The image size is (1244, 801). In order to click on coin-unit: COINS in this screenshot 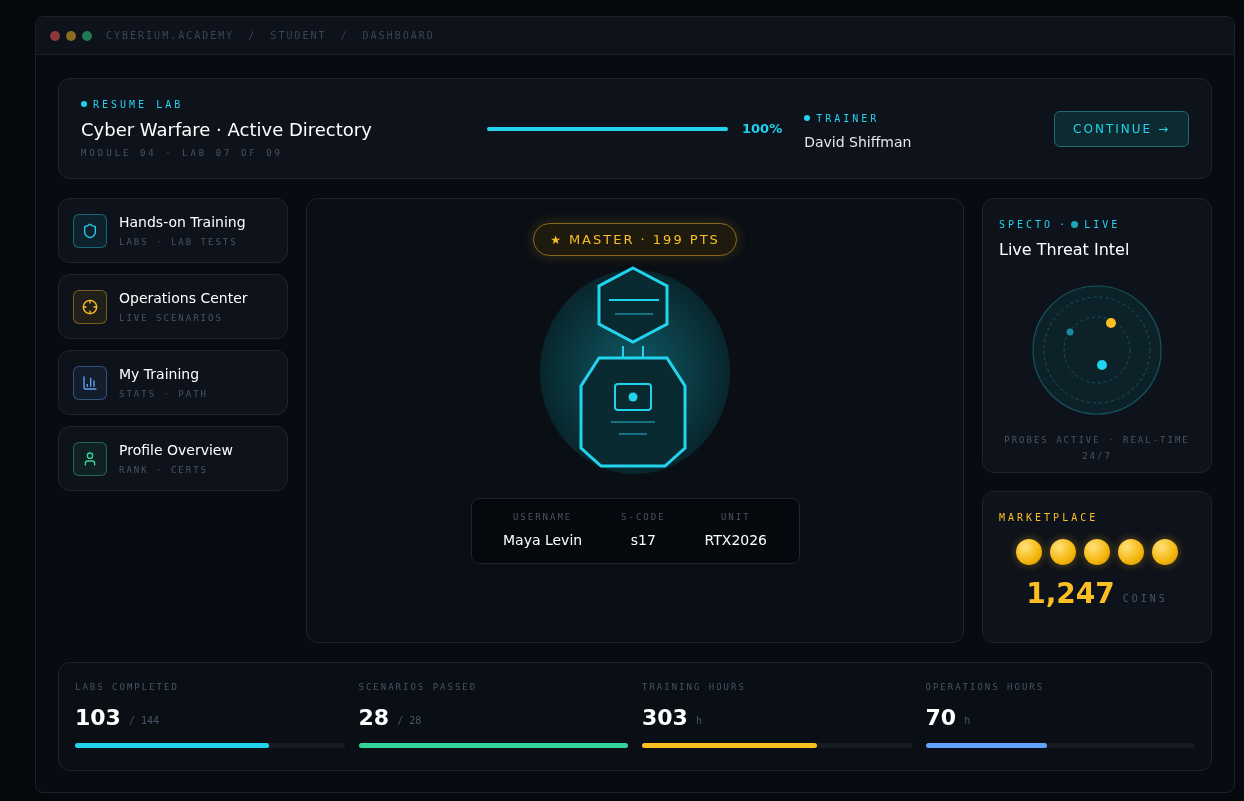, I will do `click(1145, 599)`.